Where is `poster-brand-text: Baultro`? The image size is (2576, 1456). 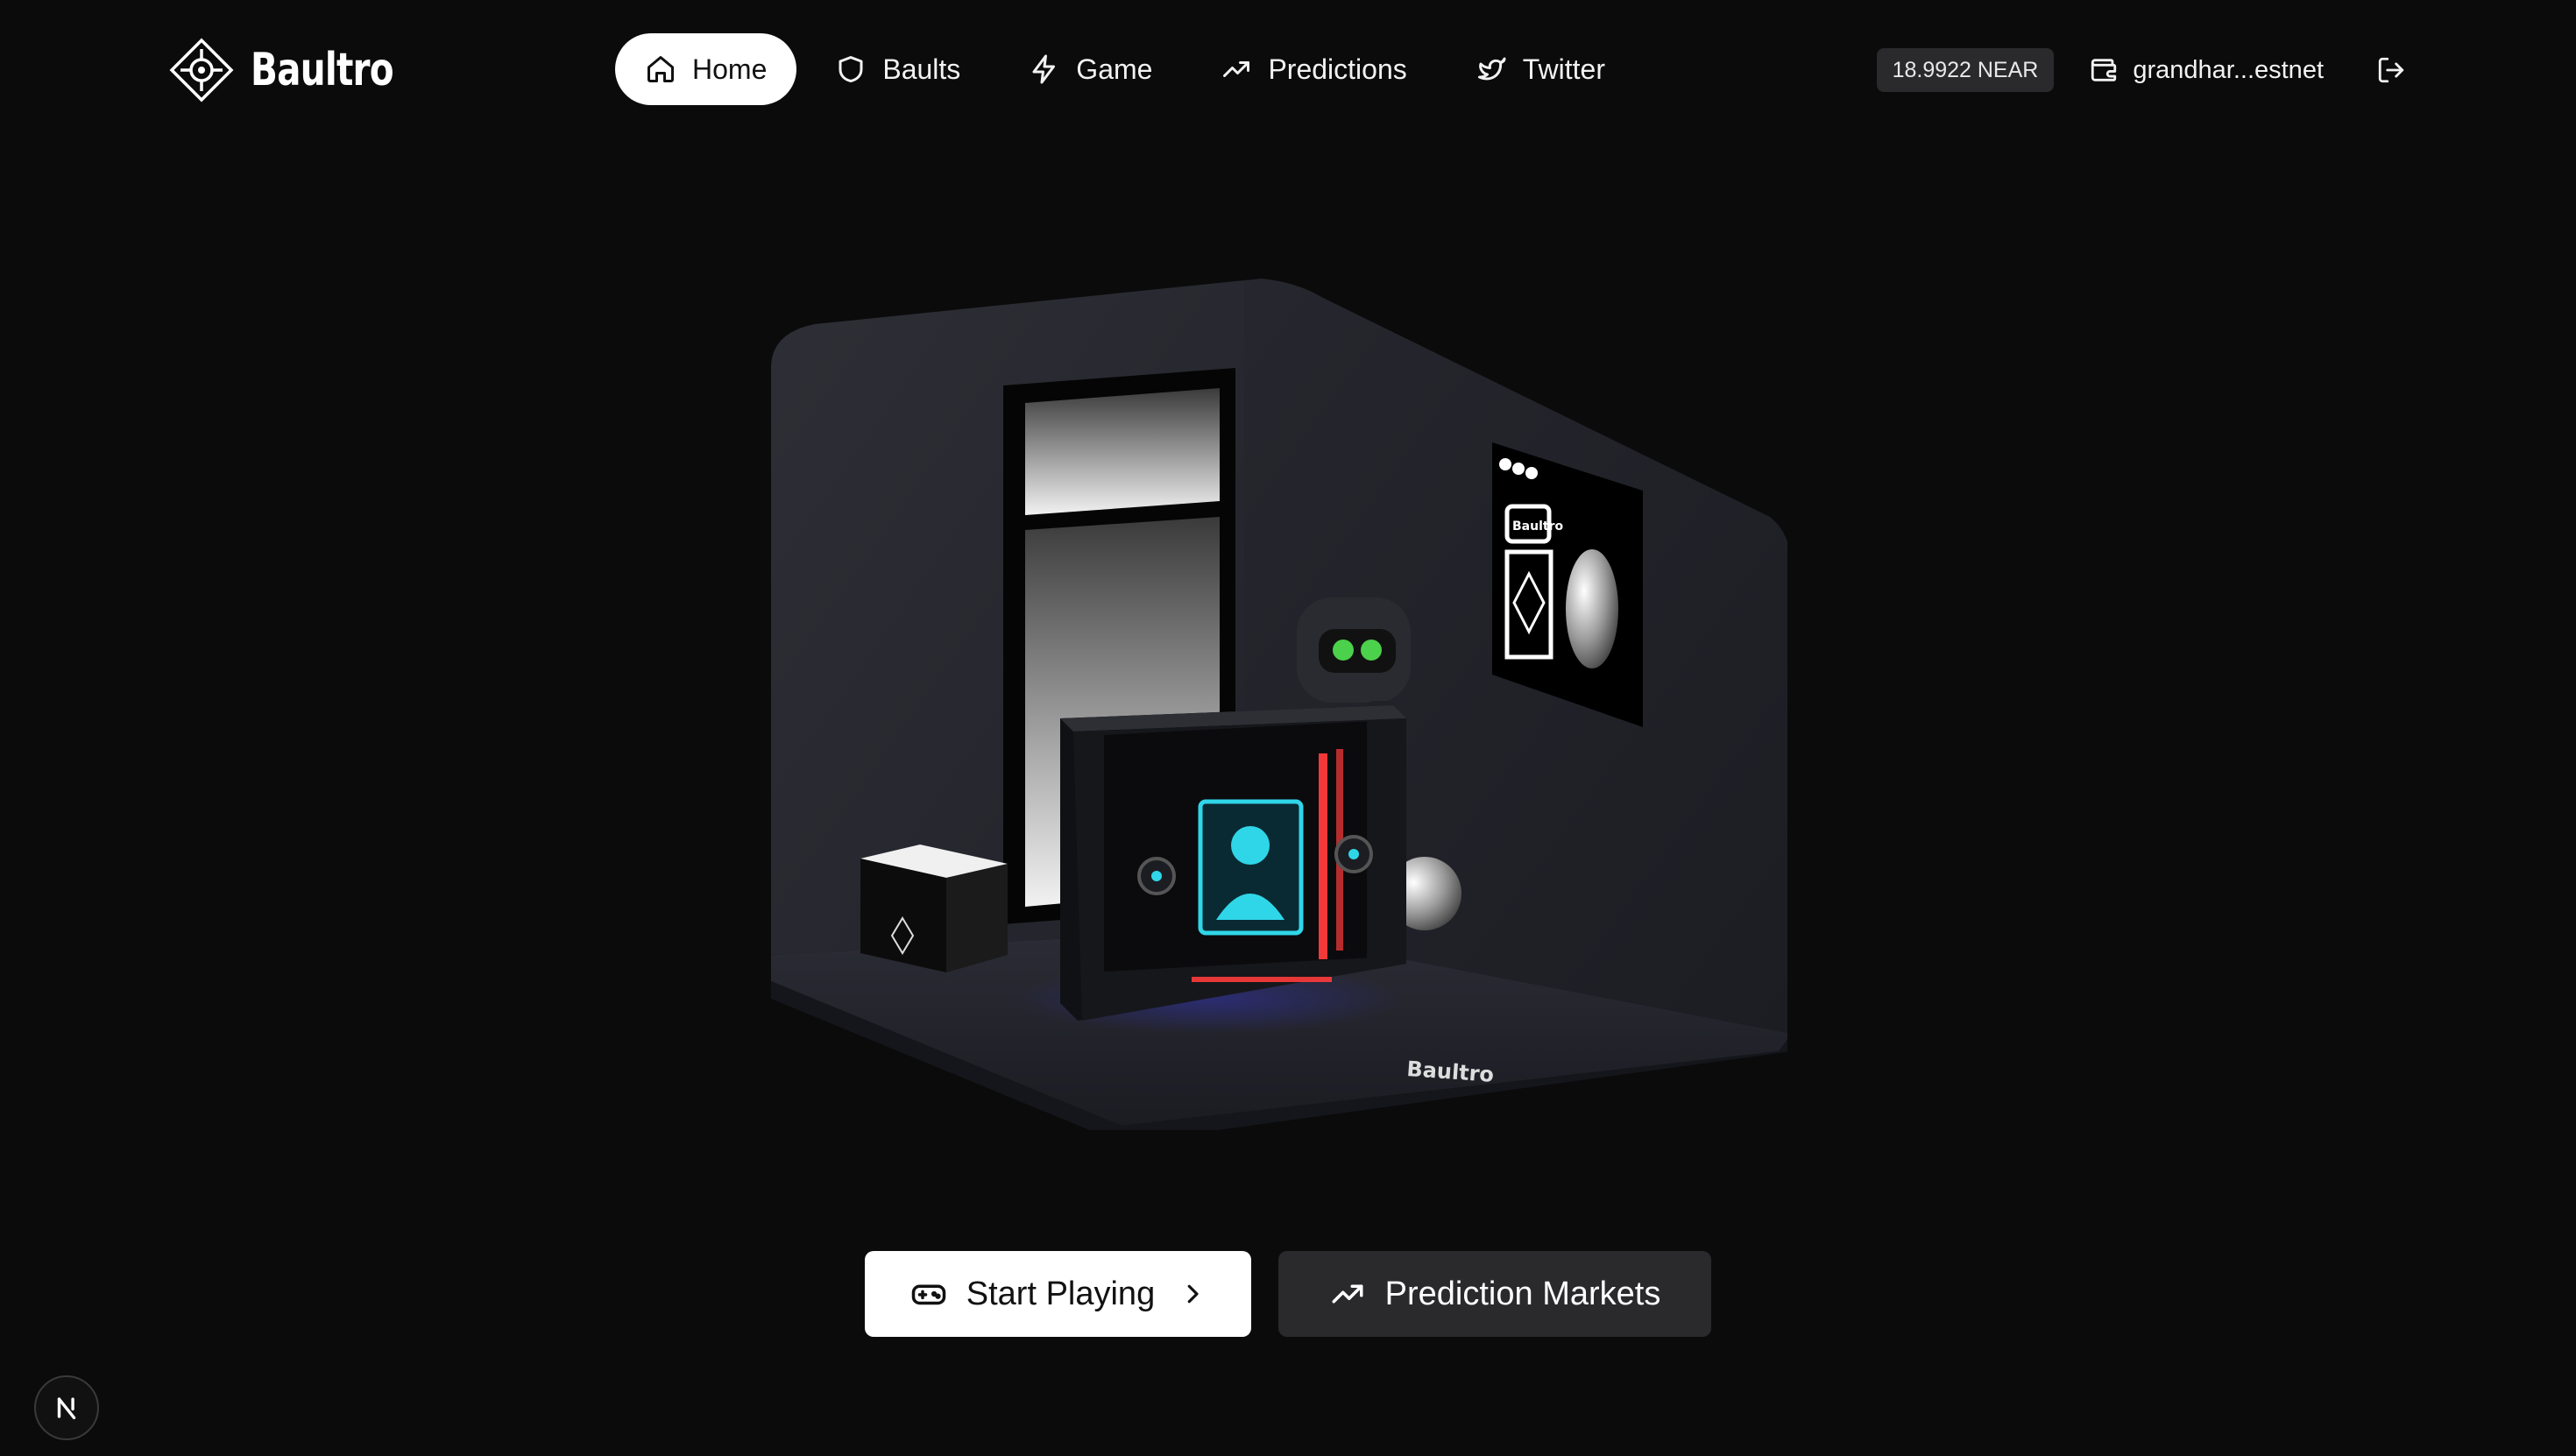
poster-brand-text: Baultro is located at coordinates (1537, 526).